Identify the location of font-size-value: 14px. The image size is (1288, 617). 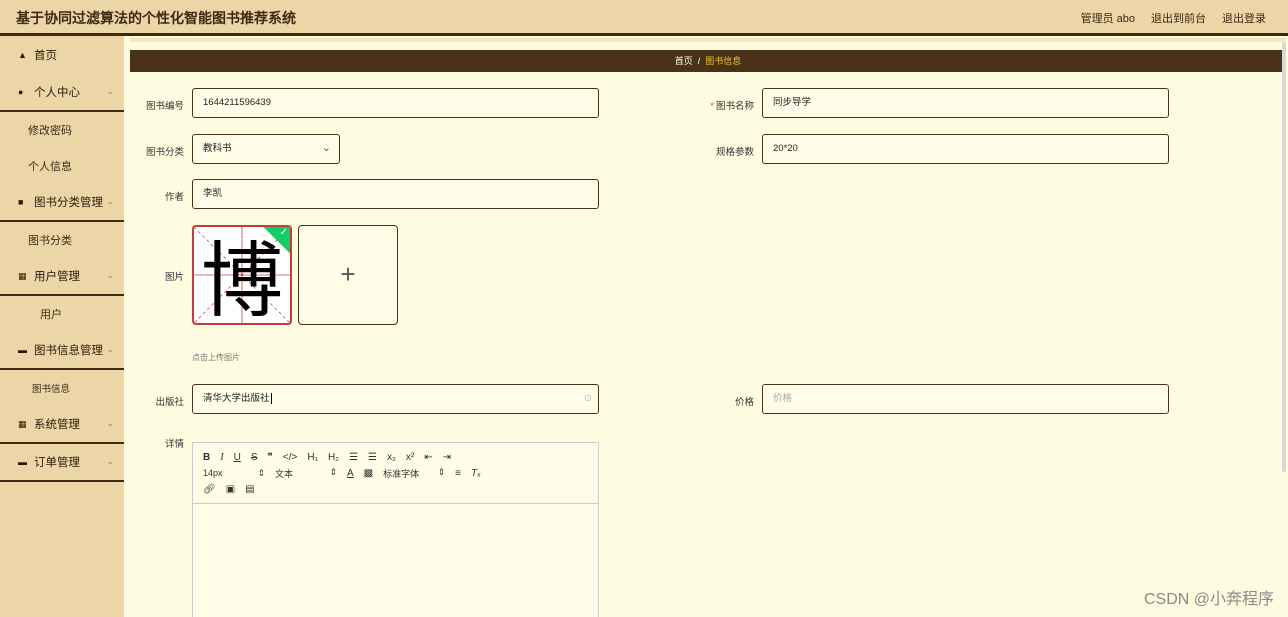
(213, 472).